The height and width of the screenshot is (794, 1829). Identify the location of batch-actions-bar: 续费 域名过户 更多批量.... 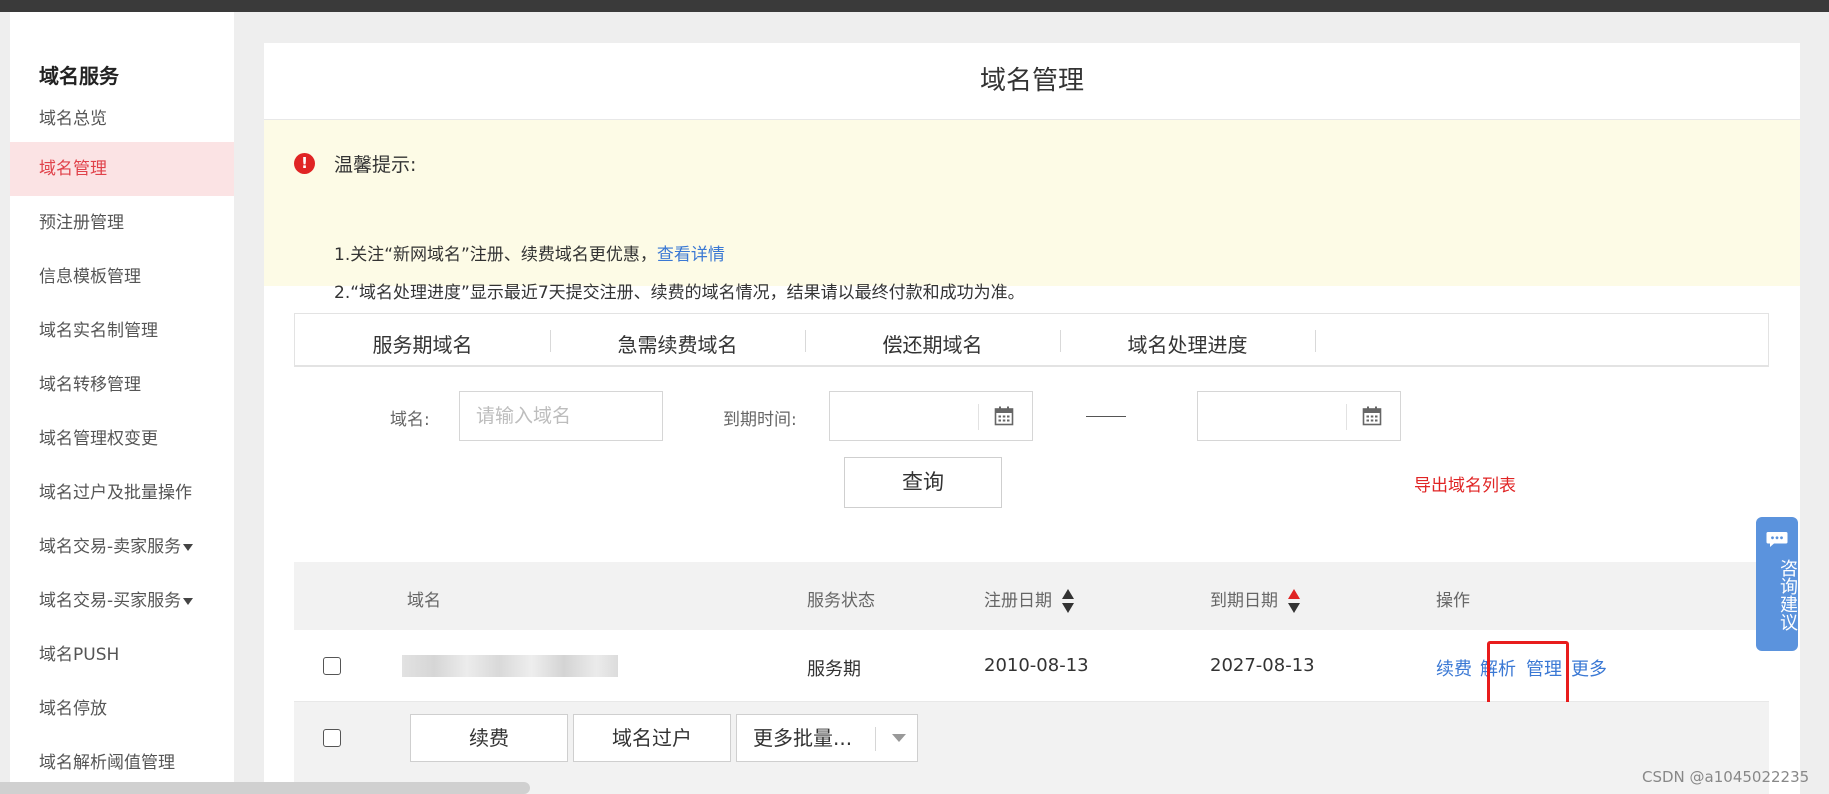
(1031, 748).